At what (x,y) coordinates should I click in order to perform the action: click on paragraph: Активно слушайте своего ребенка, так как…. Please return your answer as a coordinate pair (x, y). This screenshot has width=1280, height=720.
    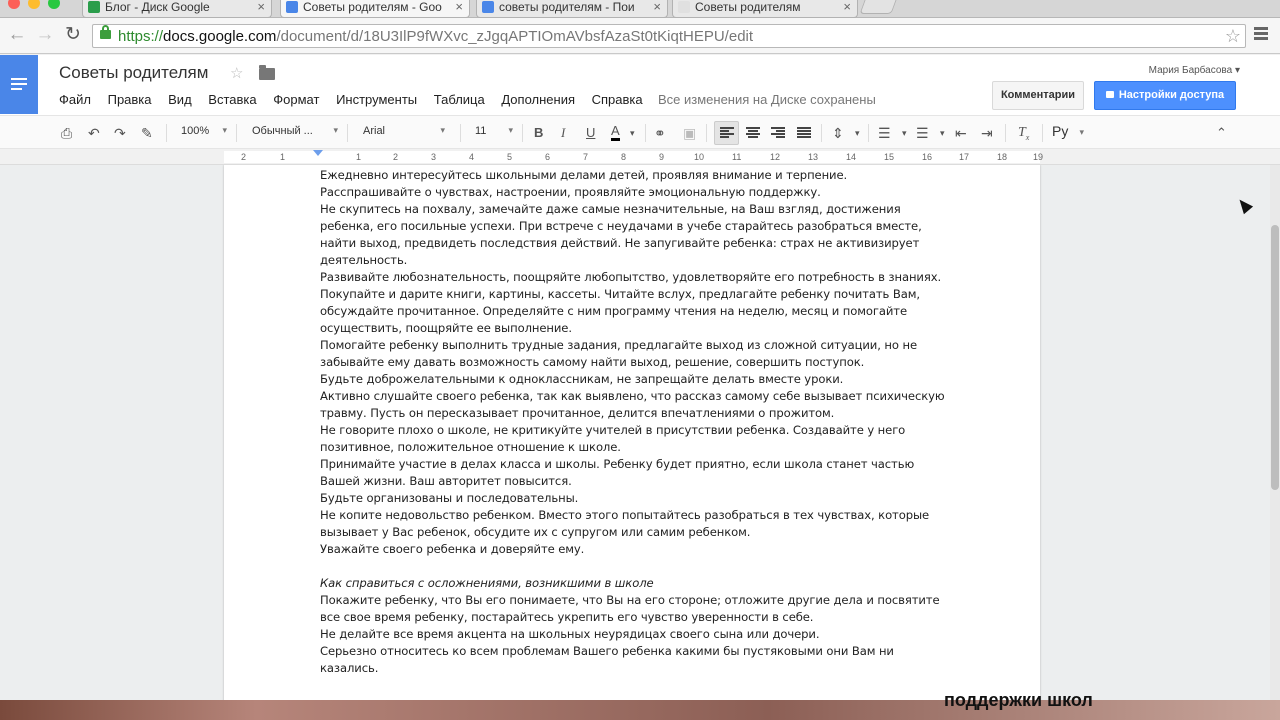
    Looking at the image, I should click on (635, 405).